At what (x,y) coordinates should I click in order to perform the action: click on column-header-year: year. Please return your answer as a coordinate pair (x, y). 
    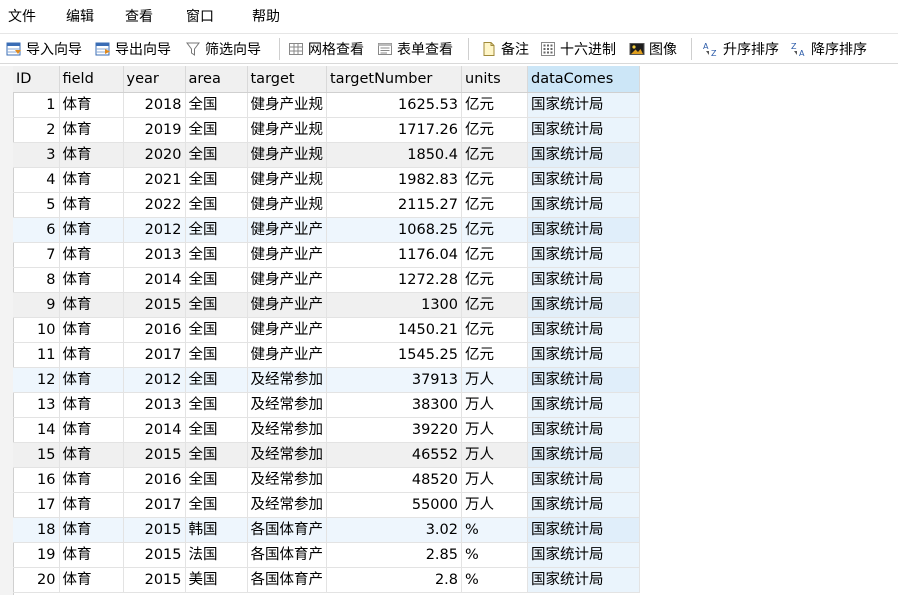
    Looking at the image, I should click on (154, 79).